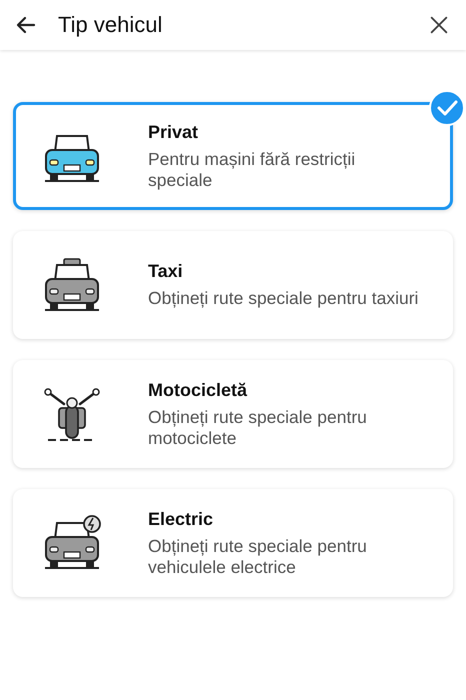 The width and height of the screenshot is (466, 700). Describe the element at coordinates (258, 557) in the screenshot. I see `option-description: Obțineți rute speciale pentru vehiculele electrice` at that location.